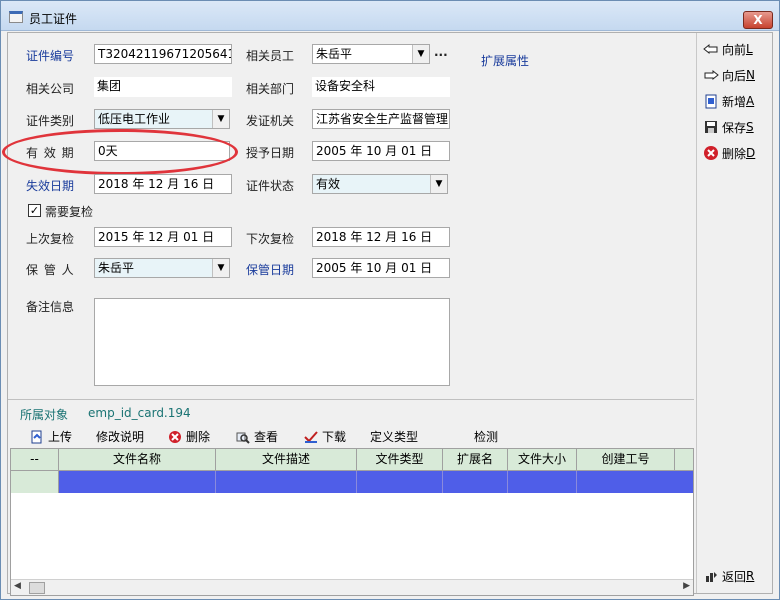  I want to click on issuer-label: 发证机关, so click(270, 121).